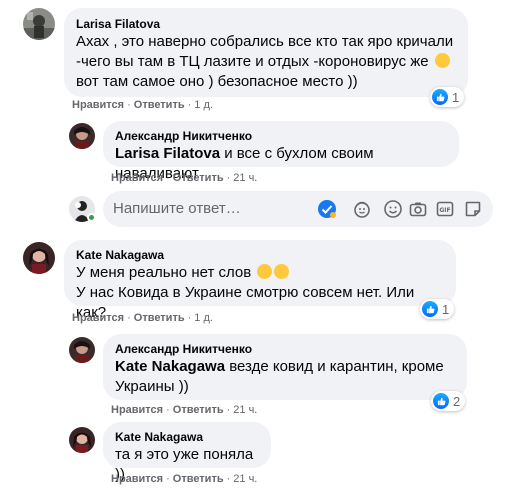  What do you see at coordinates (362, 209) in the screenshot?
I see `gift-emoji-icon` at bounding box center [362, 209].